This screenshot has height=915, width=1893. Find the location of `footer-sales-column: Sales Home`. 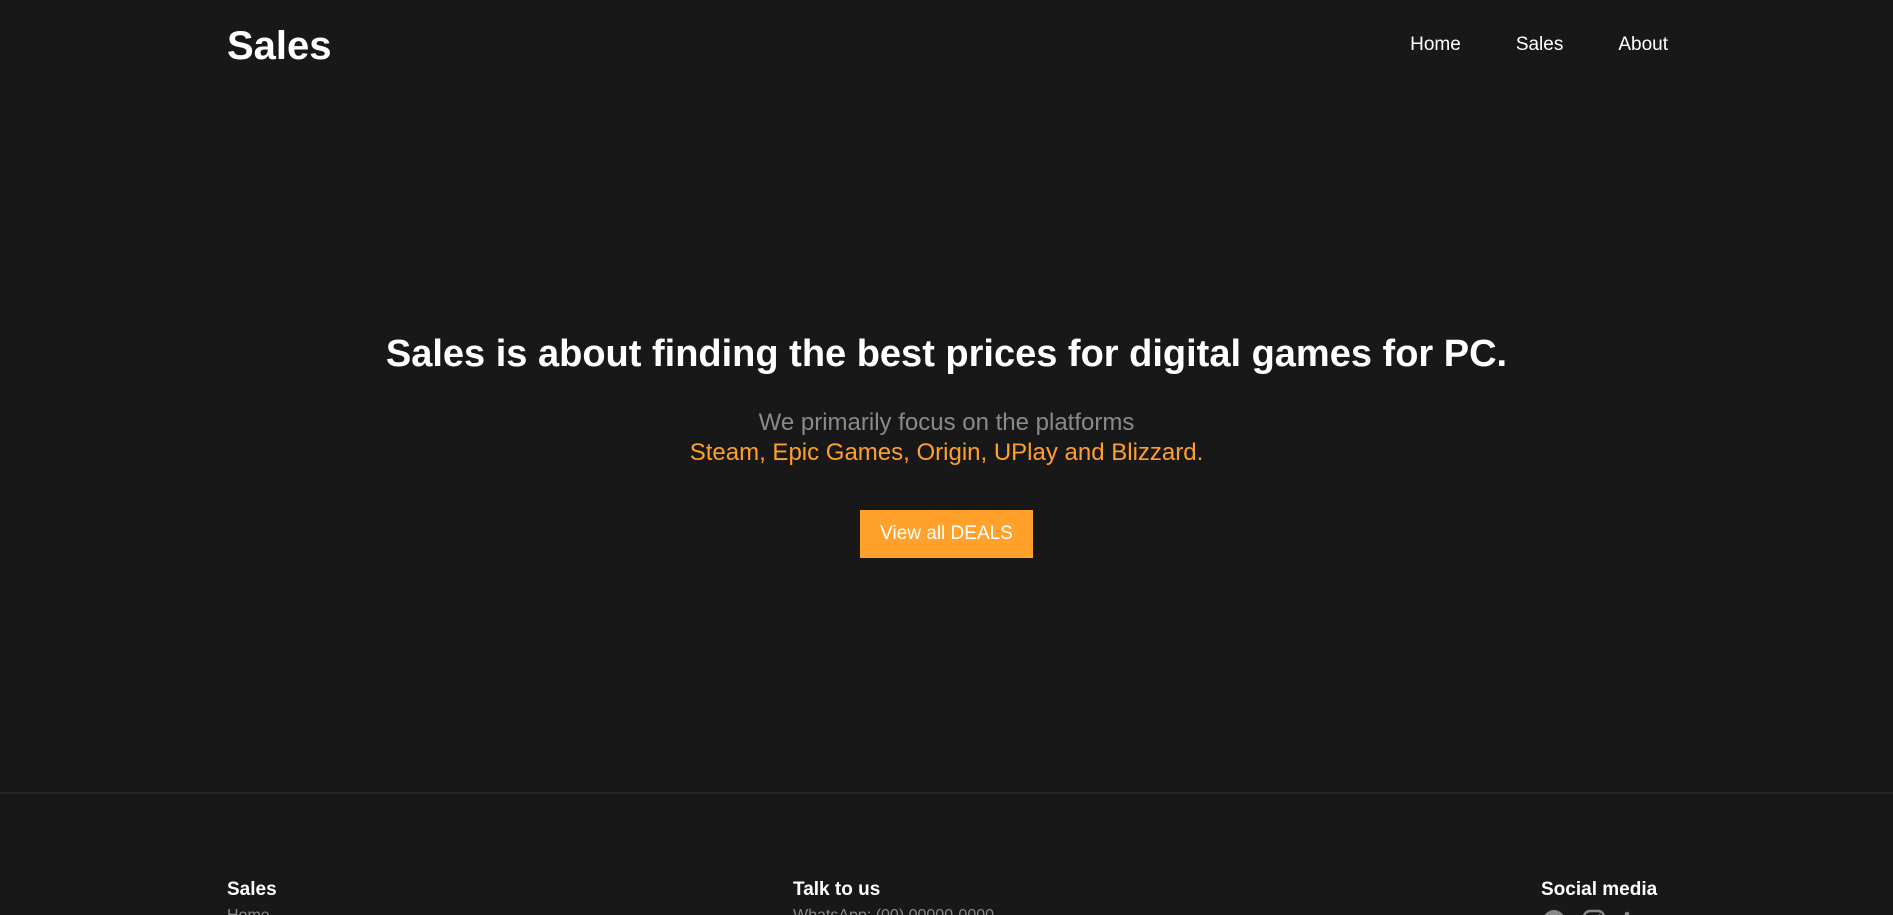

footer-sales-column: Sales Home is located at coordinates (252, 896).